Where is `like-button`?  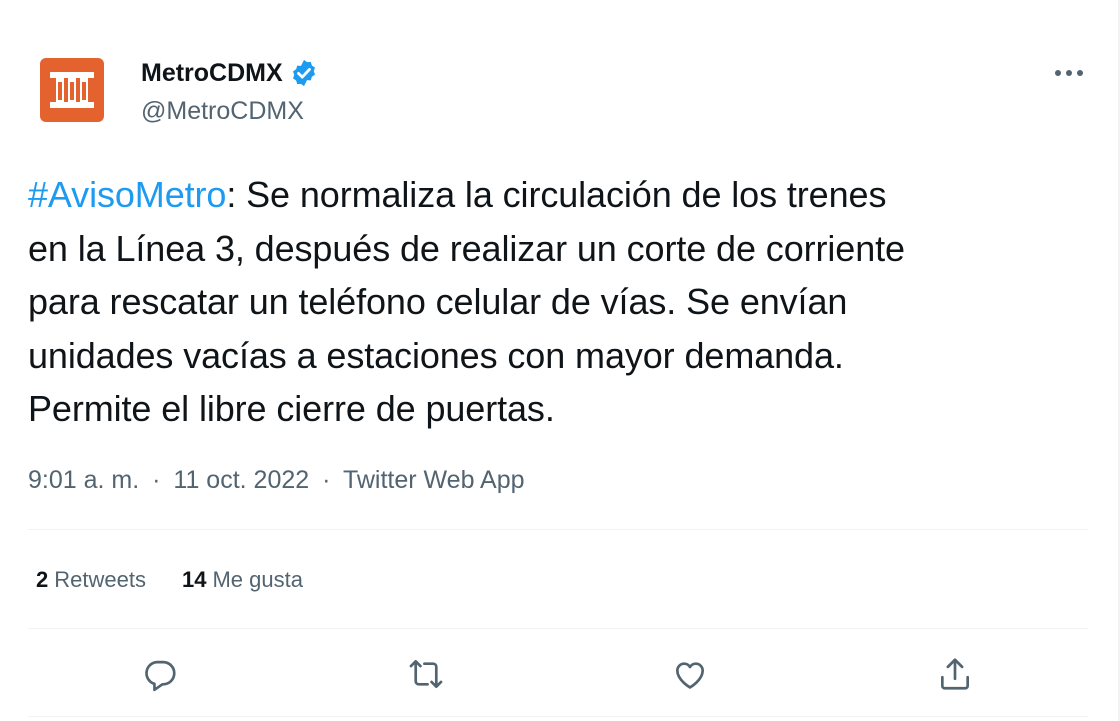
like-button is located at coordinates (690, 674).